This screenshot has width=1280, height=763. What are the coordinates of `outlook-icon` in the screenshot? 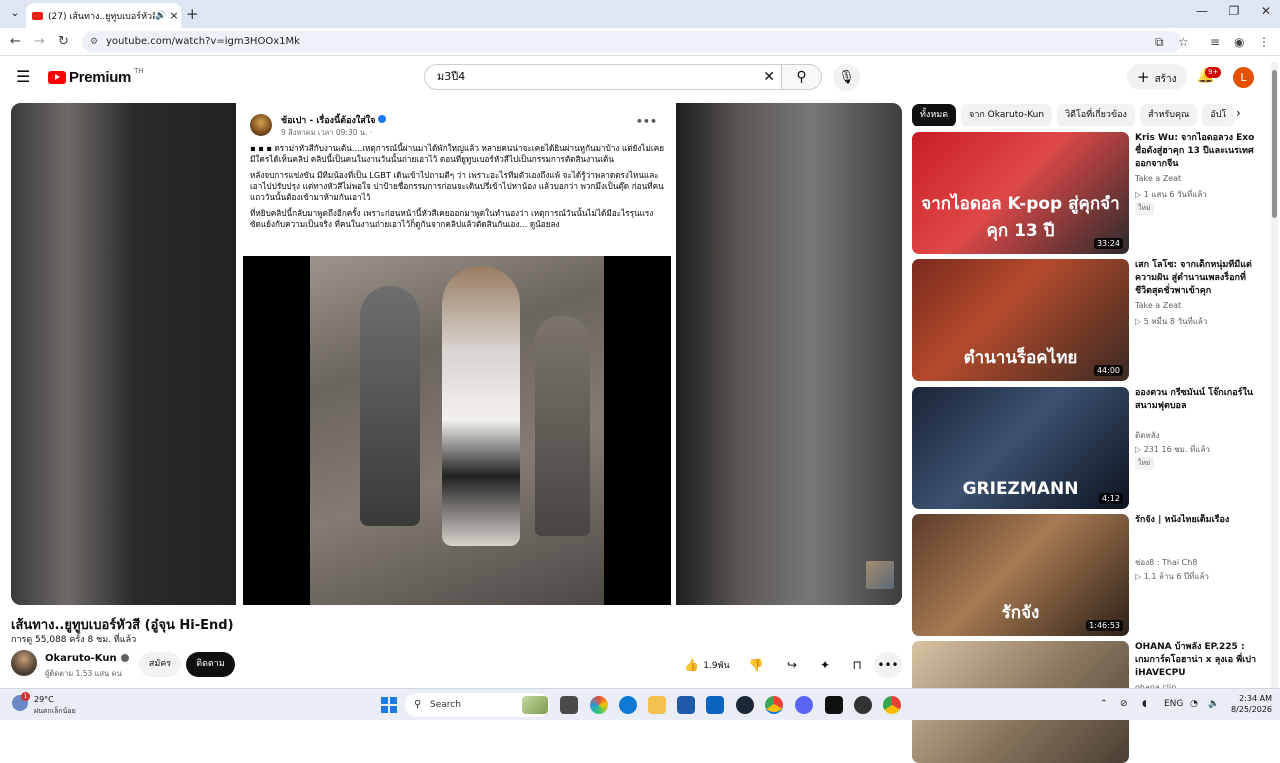 It's located at (715, 705).